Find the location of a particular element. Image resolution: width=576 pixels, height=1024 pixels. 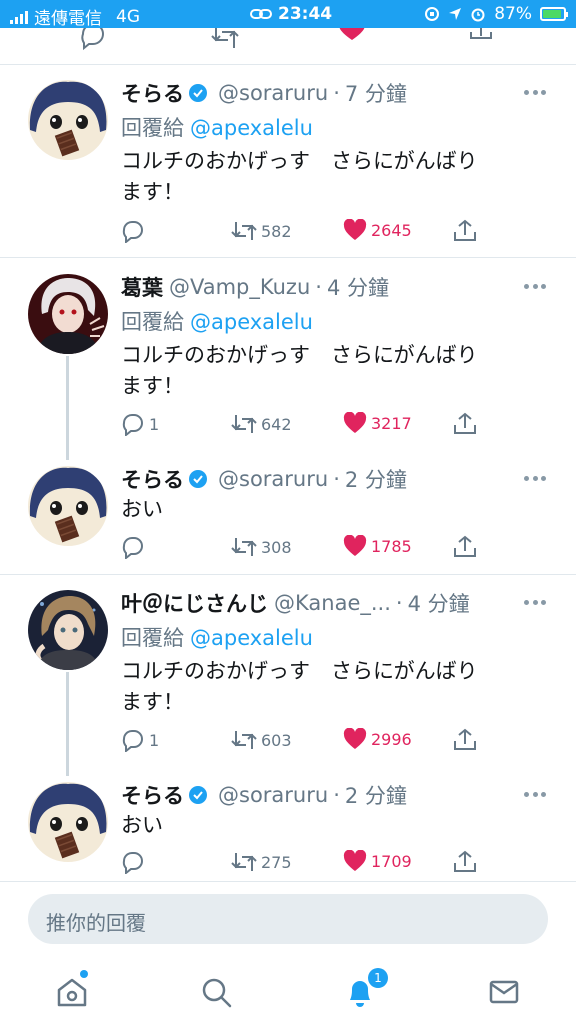

like-button: 1785 is located at coordinates (377, 546).